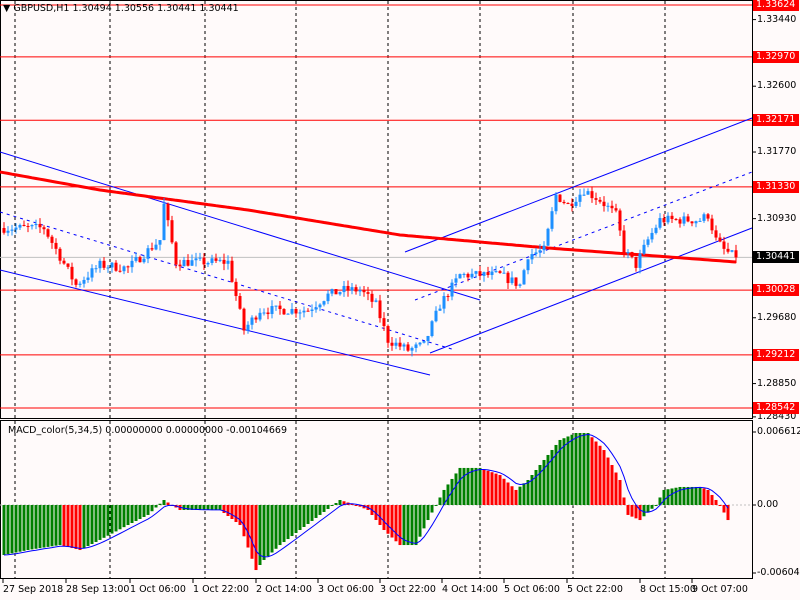  I want to click on time-label: 28 Sep 13:00, so click(98, 589).